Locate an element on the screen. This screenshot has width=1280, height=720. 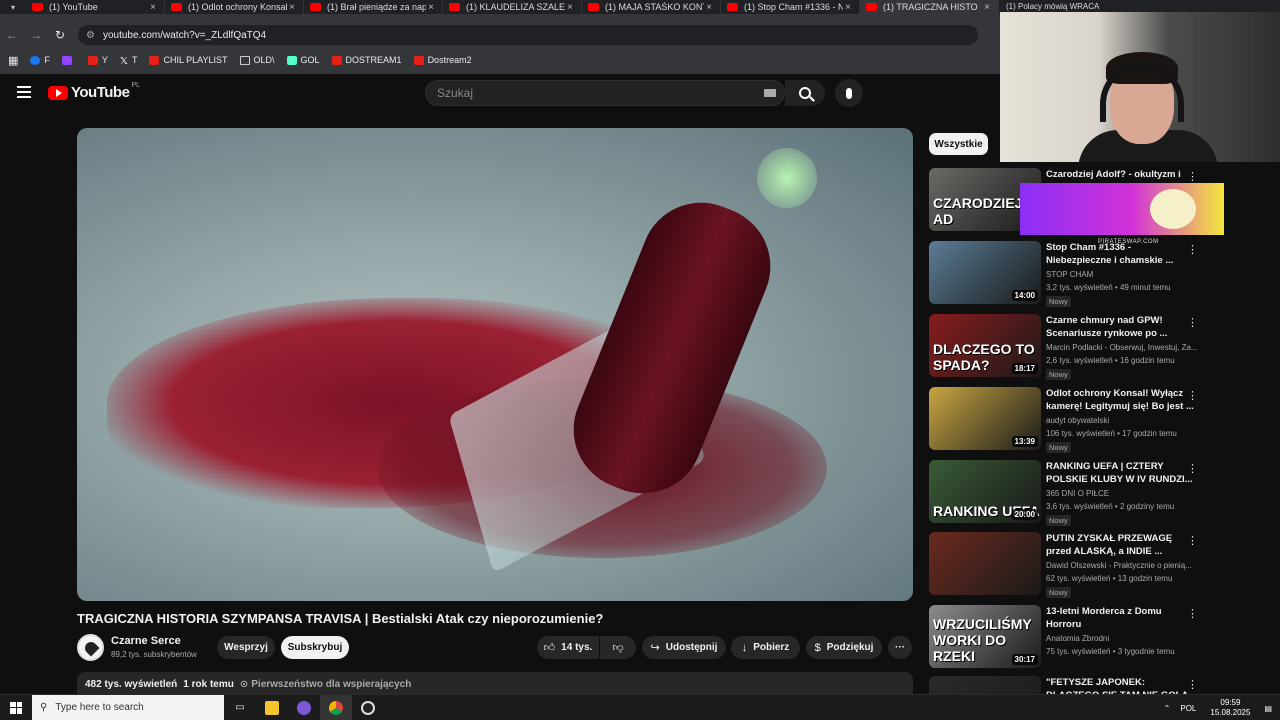
browser-tab: (1) MAJA STAŚKO KONTRA× is located at coordinates (651, 7).